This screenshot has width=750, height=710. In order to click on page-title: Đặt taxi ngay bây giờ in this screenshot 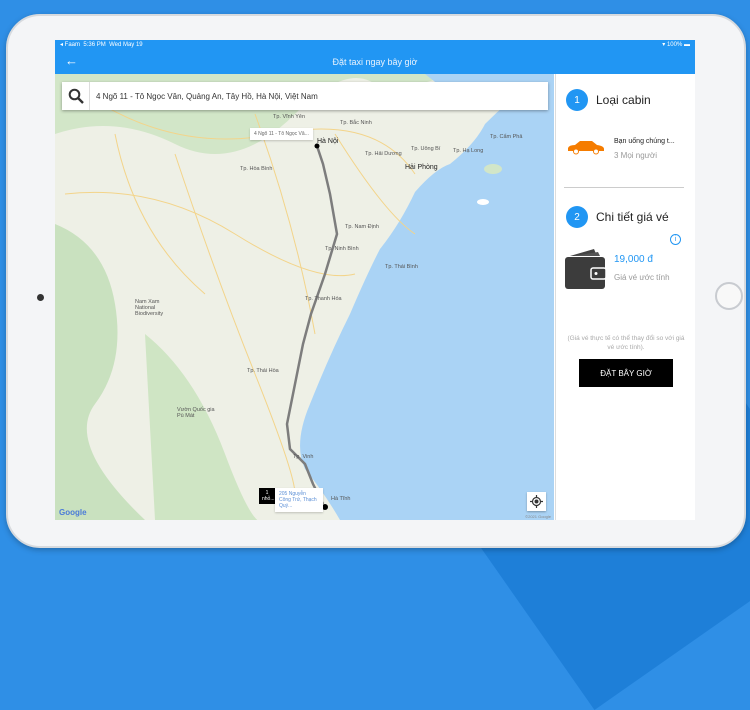, I will do `click(375, 62)`.